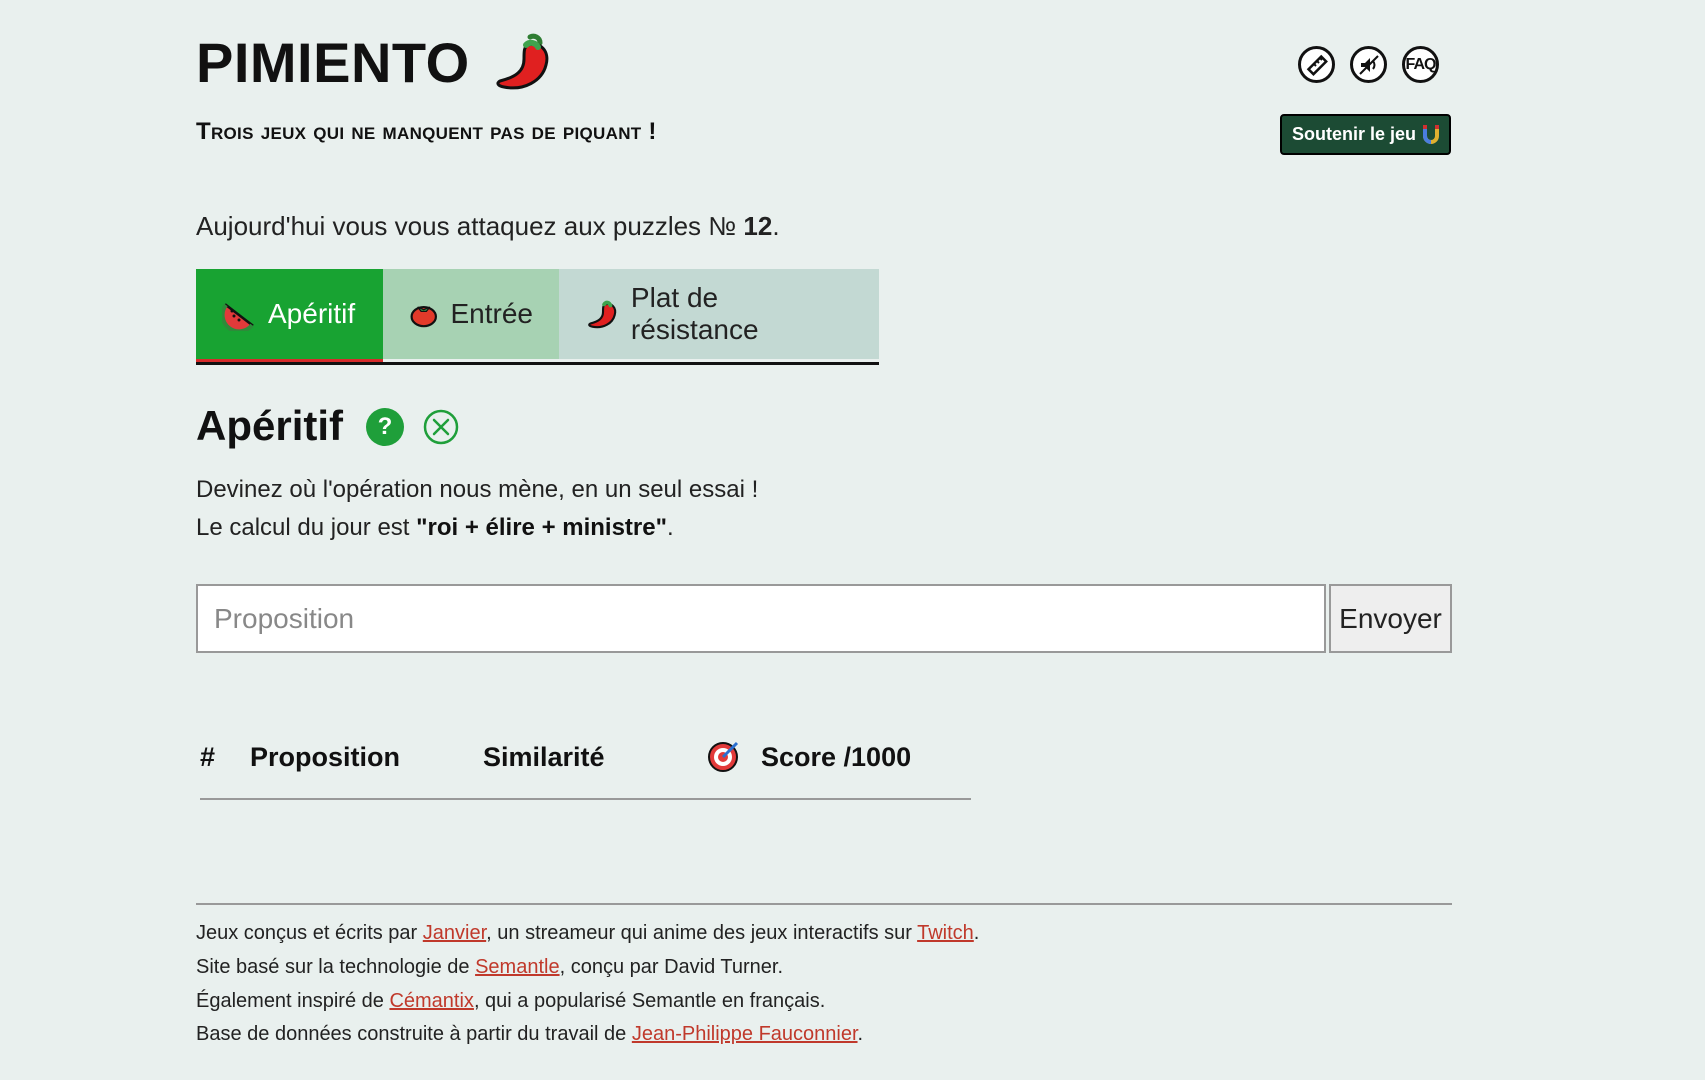 The height and width of the screenshot is (1080, 1705). What do you see at coordinates (517, 967) in the screenshot?
I see `link-semantle: Semantle` at bounding box center [517, 967].